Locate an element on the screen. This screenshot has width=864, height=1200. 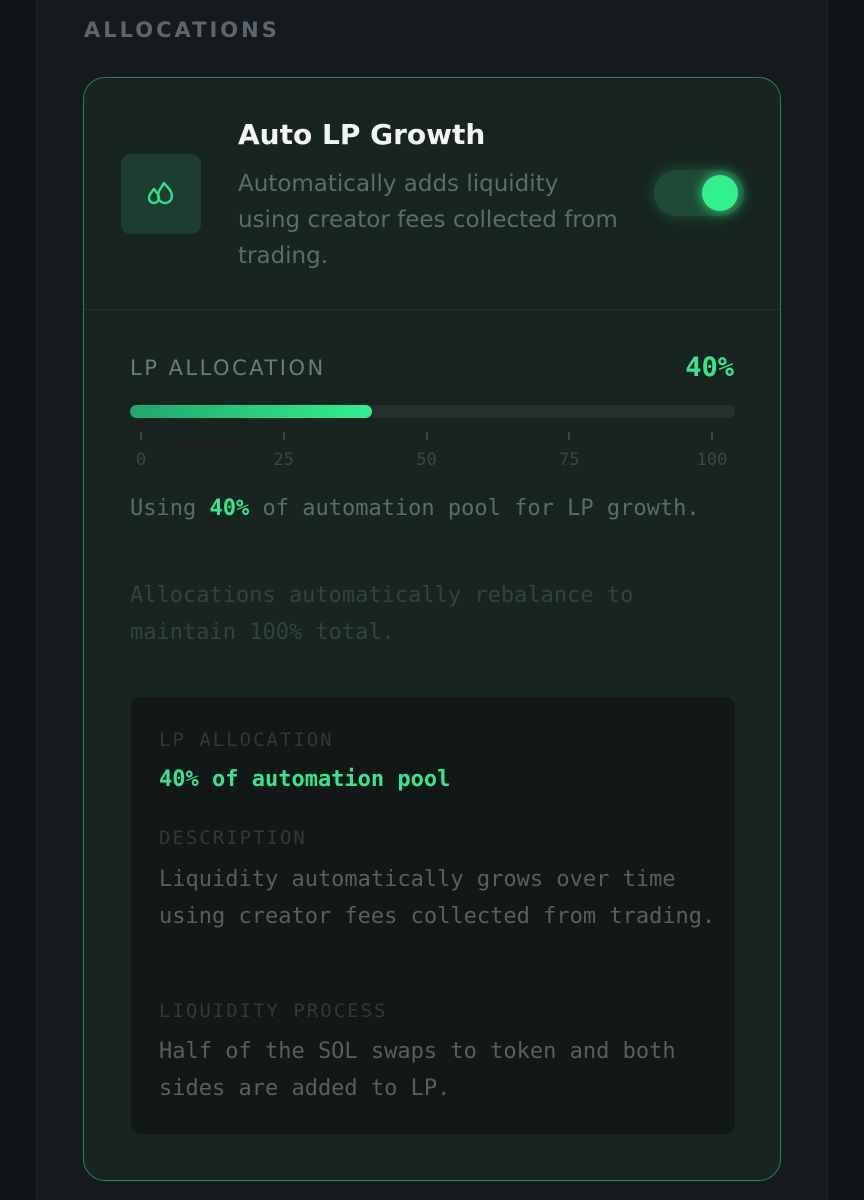
section-title: ALLOCATIONS is located at coordinates (182, 30).